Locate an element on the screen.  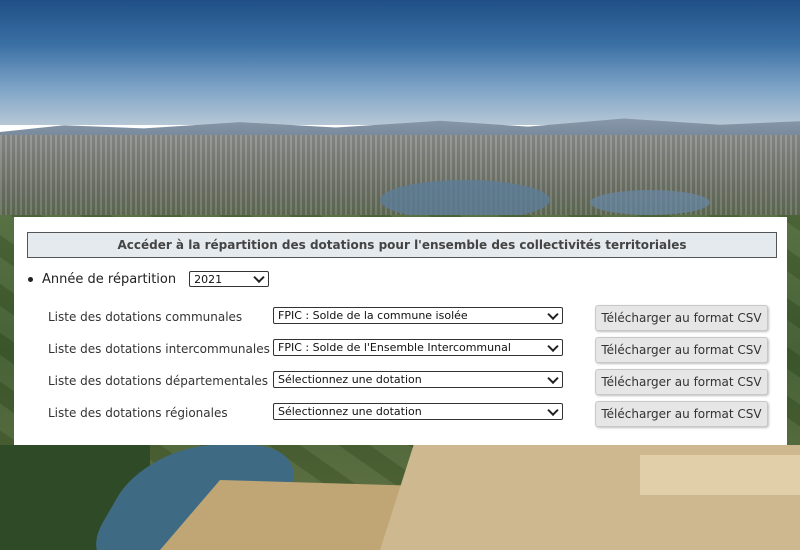
dotation-select-communales: FPIC : Solde de la commune isolée is located at coordinates (418, 315).